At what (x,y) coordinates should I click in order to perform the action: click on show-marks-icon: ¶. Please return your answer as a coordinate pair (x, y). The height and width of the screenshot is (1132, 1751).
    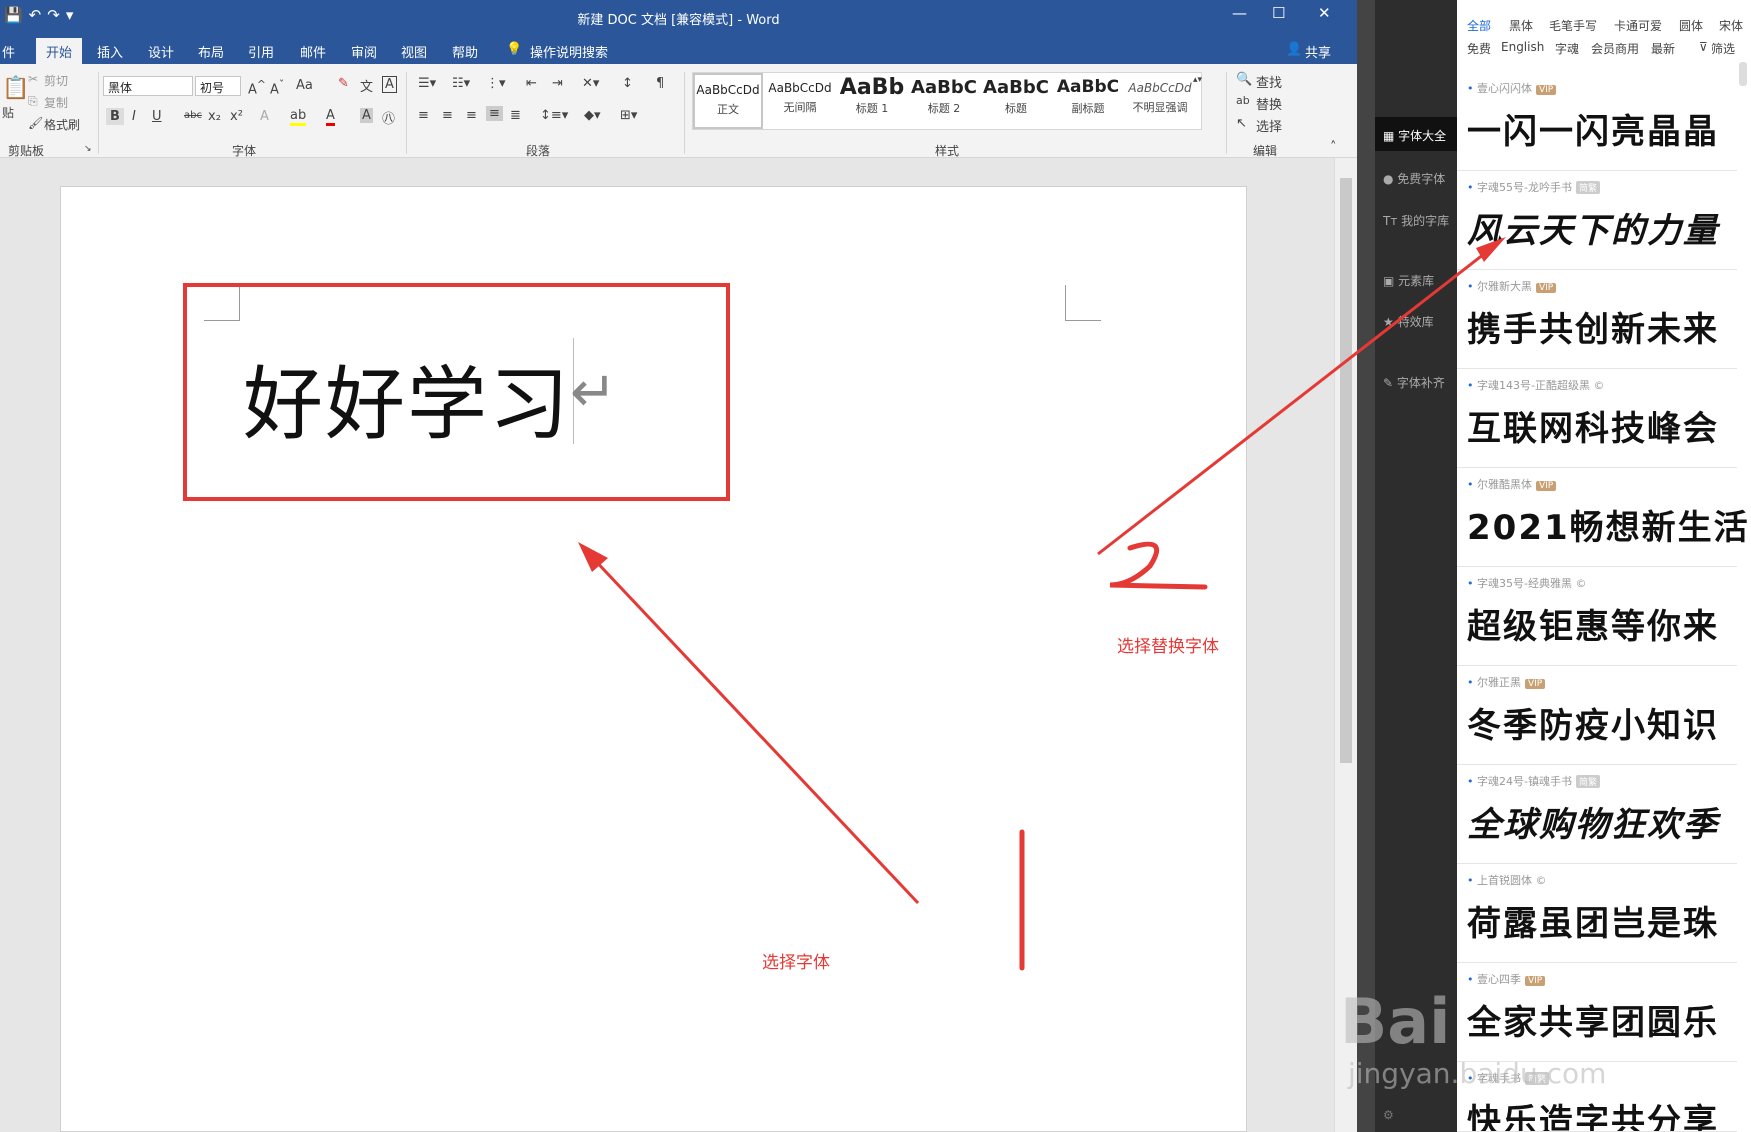
    Looking at the image, I should click on (660, 83).